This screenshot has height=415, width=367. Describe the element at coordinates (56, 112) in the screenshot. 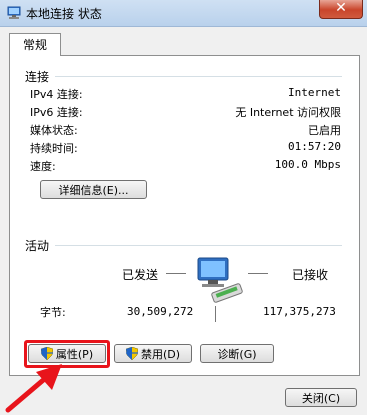

I see `ipv6-label: IPv6 连接:` at that location.